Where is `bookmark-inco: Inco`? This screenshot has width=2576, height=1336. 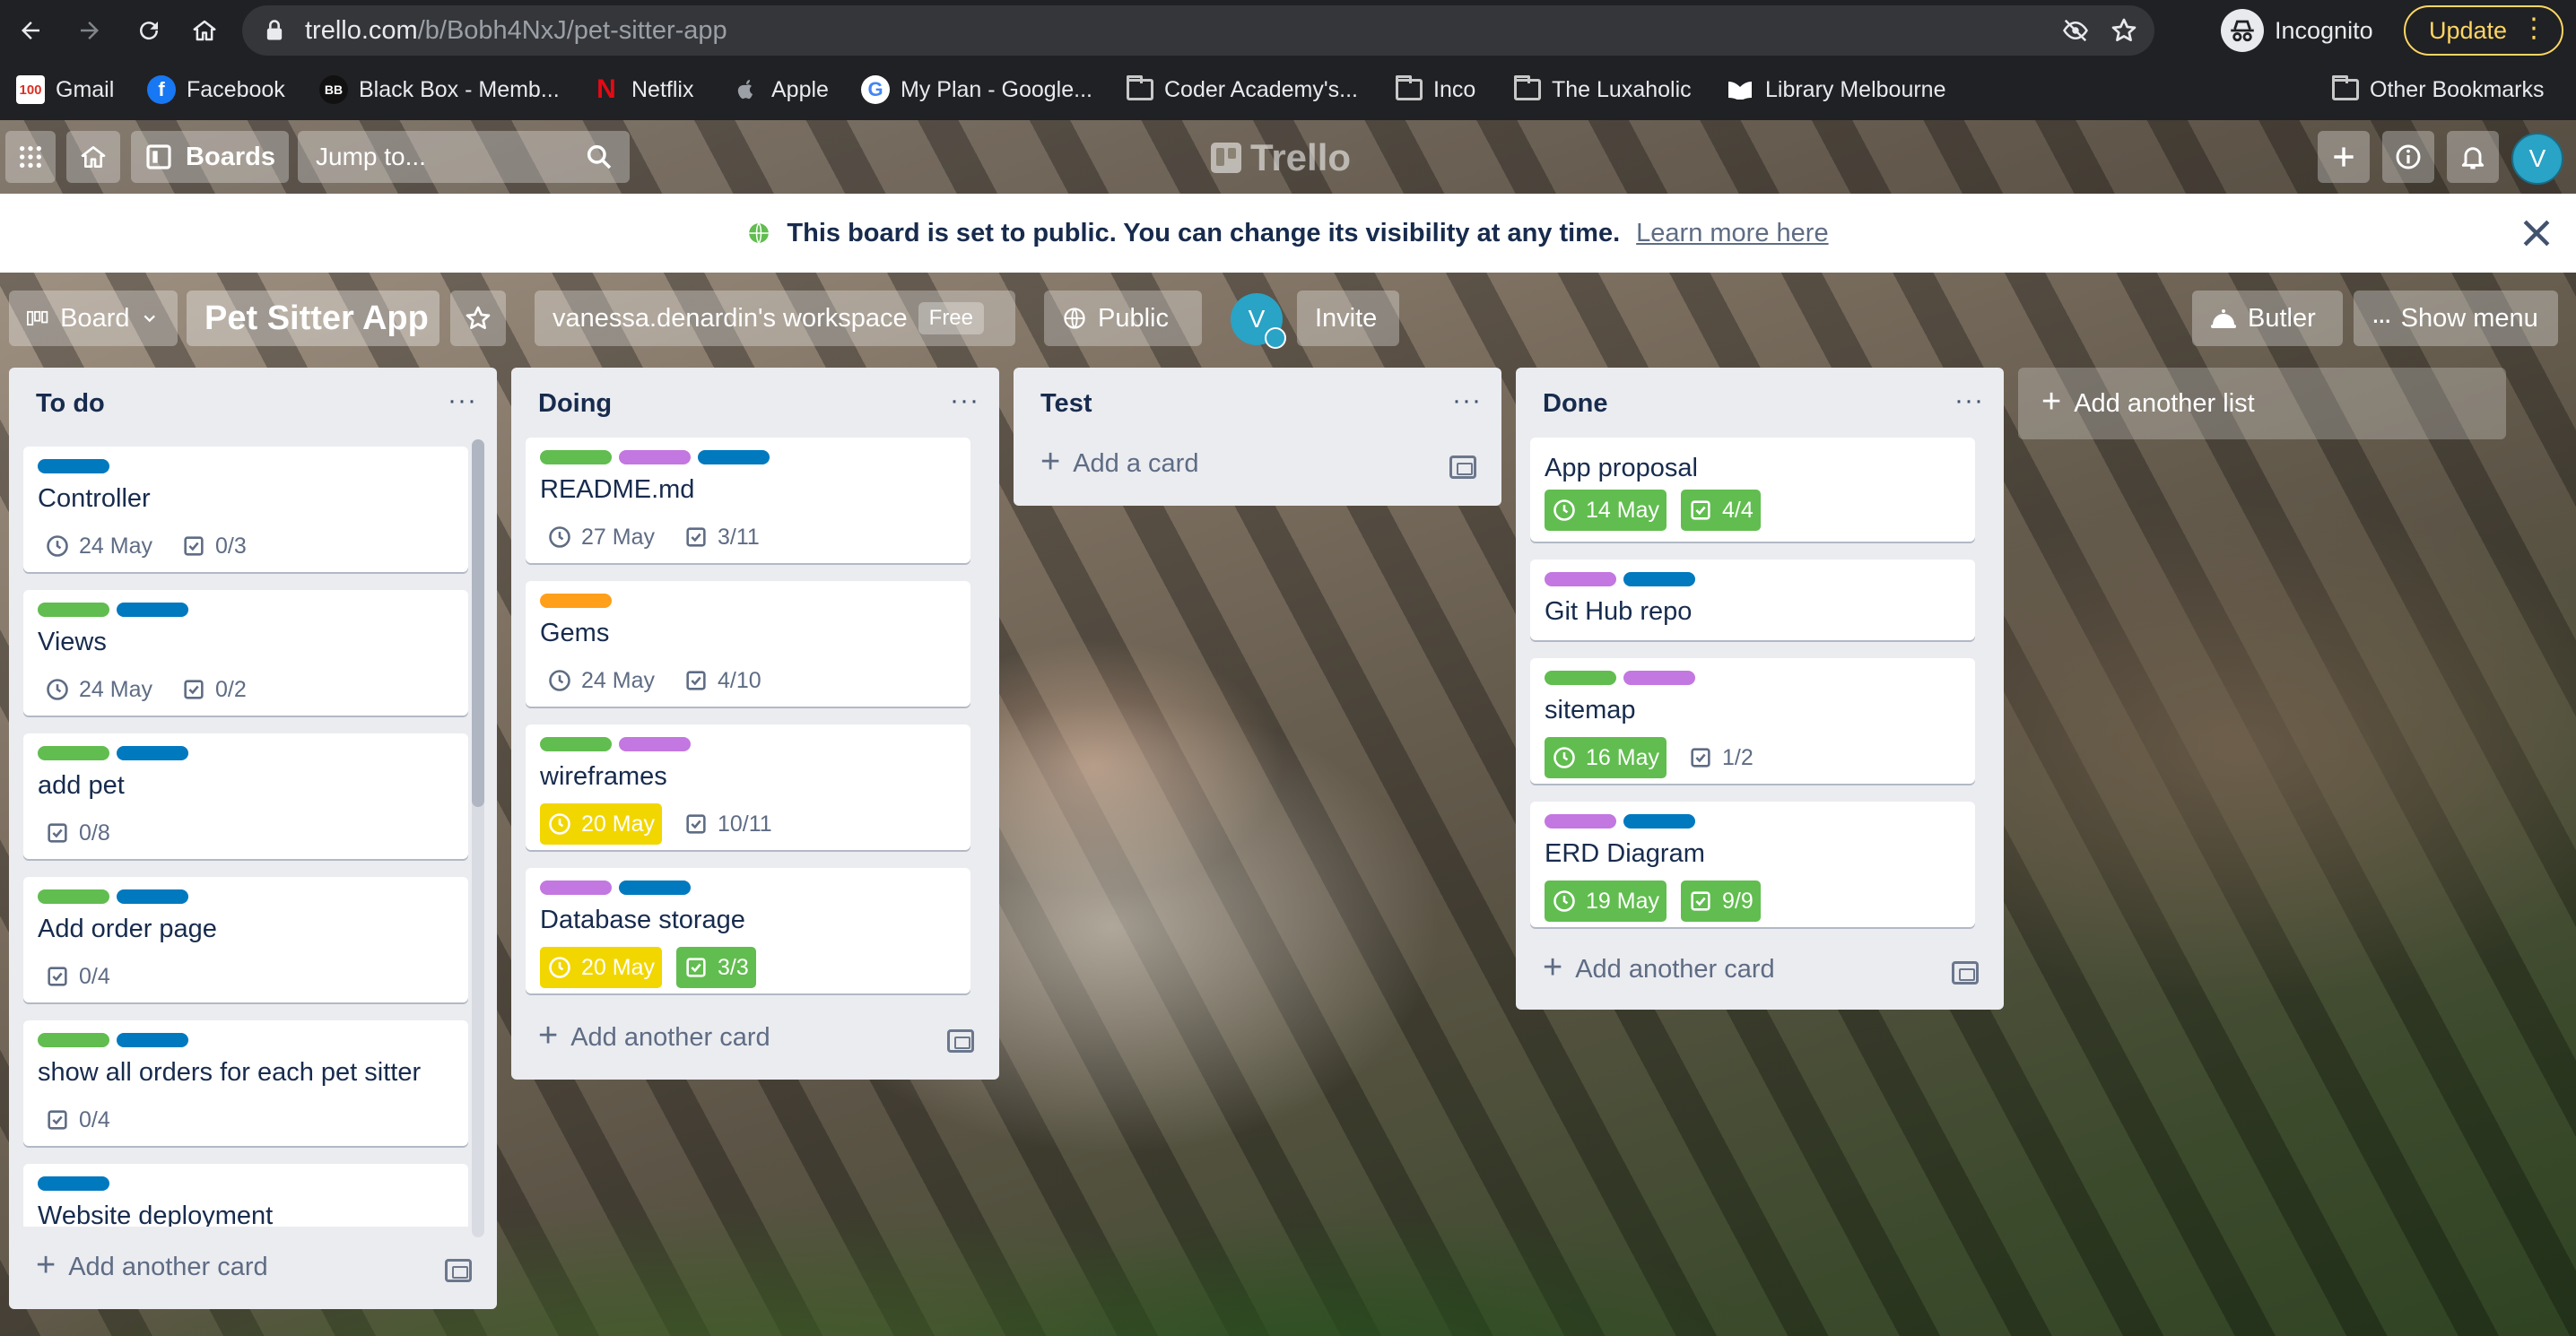
bookmark-inco: Inco is located at coordinates (1435, 90).